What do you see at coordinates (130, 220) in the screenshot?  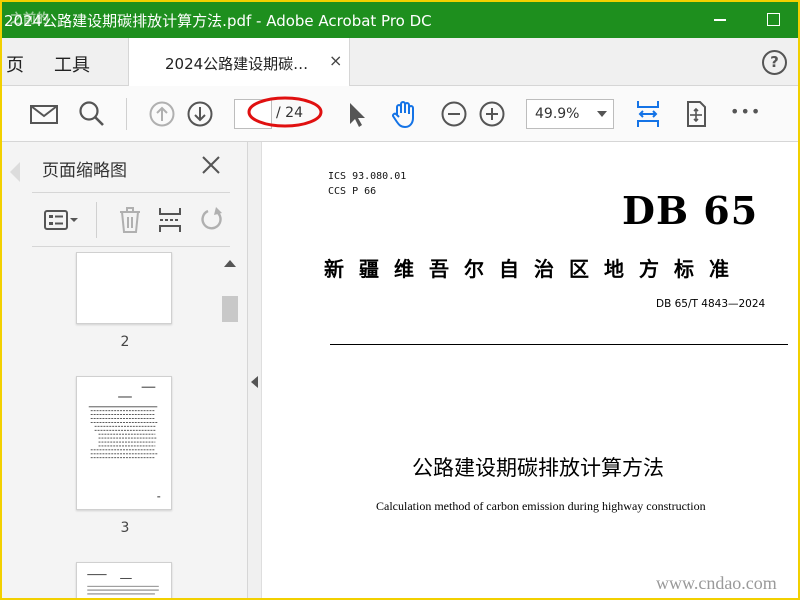 I see `delete-page-icon` at bounding box center [130, 220].